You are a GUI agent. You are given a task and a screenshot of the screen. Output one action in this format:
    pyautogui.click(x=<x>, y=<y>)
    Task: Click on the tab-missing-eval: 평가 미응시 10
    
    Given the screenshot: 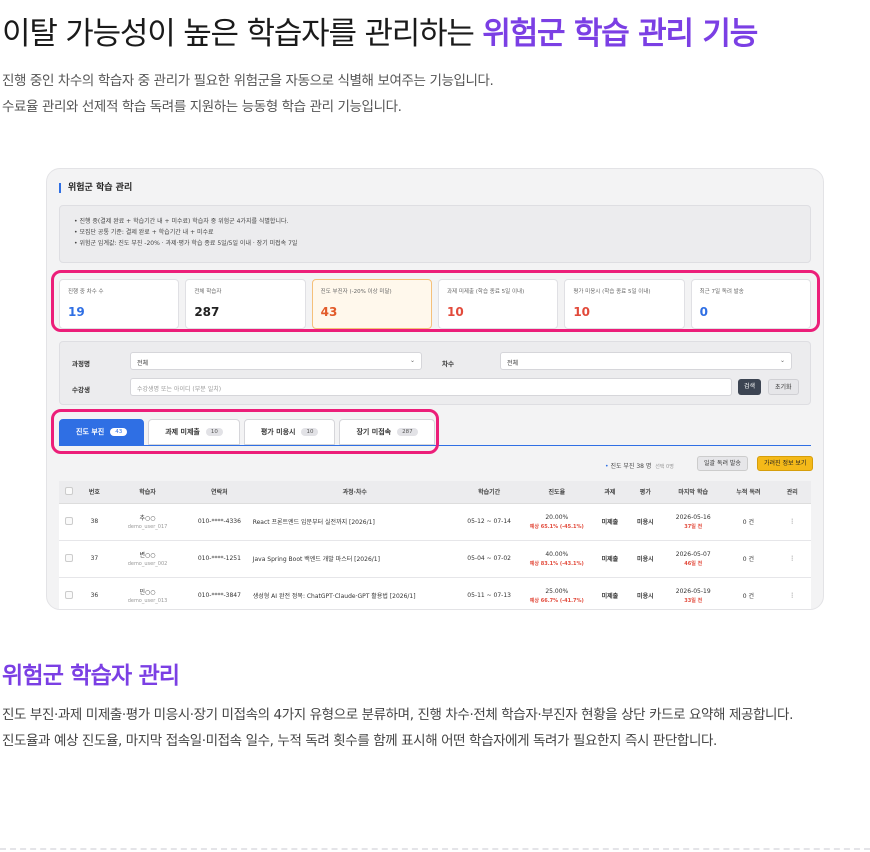 What is the action you would take?
    pyautogui.click(x=289, y=432)
    